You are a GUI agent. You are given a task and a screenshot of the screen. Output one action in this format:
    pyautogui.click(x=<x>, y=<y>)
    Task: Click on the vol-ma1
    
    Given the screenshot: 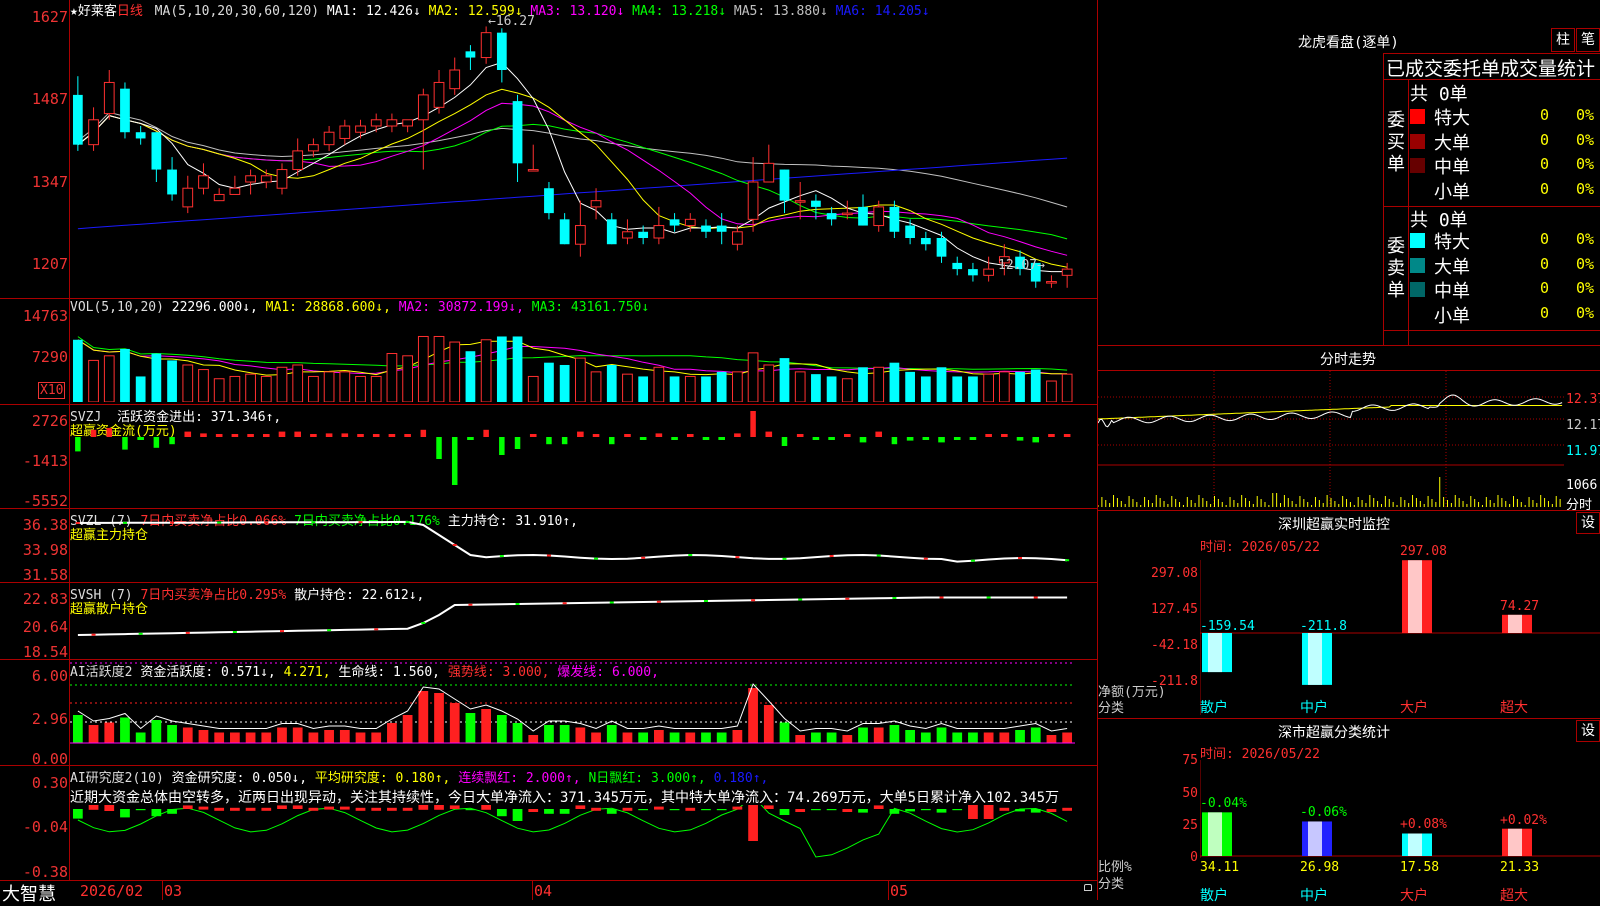 What is the action you would take?
    pyautogui.click(x=572, y=357)
    